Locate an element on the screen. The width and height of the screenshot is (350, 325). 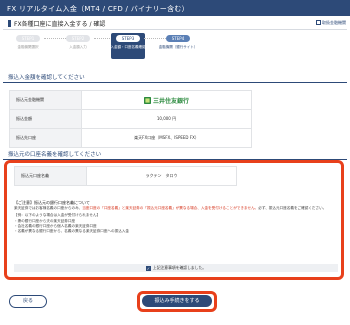
step-4: STEP4 金融機関（銀行サイト） is located at coordinates (178, 46).